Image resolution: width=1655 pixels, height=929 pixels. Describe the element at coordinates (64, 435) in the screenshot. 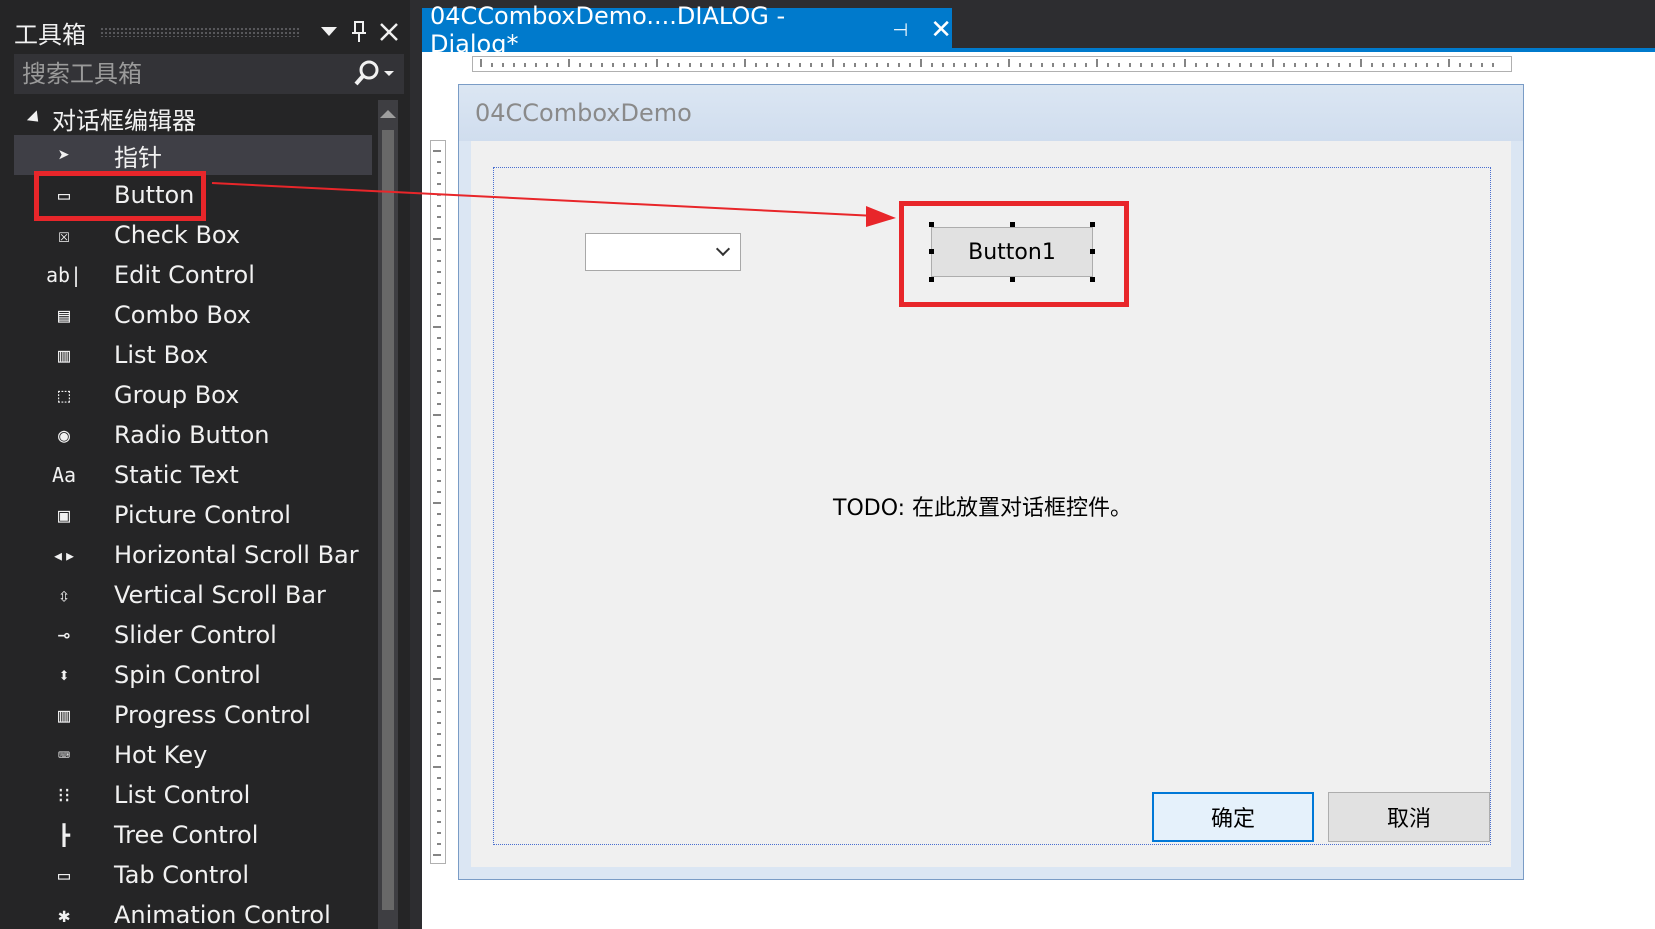

I see `radio-button-icon: ◉` at that location.